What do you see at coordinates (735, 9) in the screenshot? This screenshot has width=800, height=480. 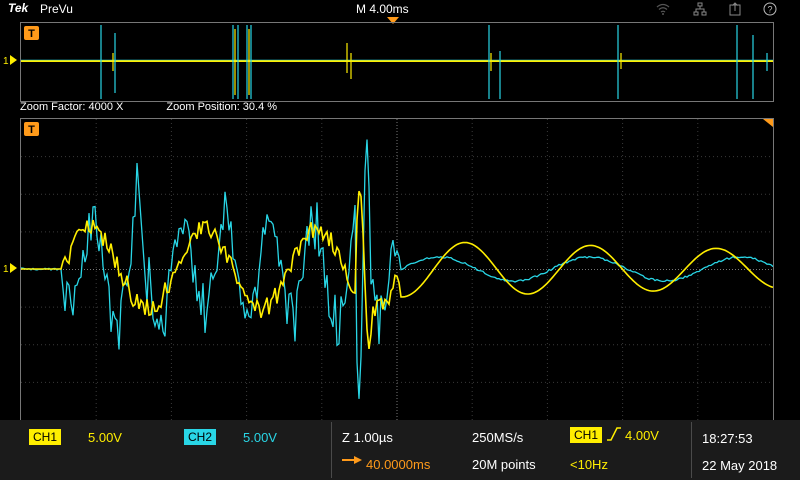 I see `export-icon` at bounding box center [735, 9].